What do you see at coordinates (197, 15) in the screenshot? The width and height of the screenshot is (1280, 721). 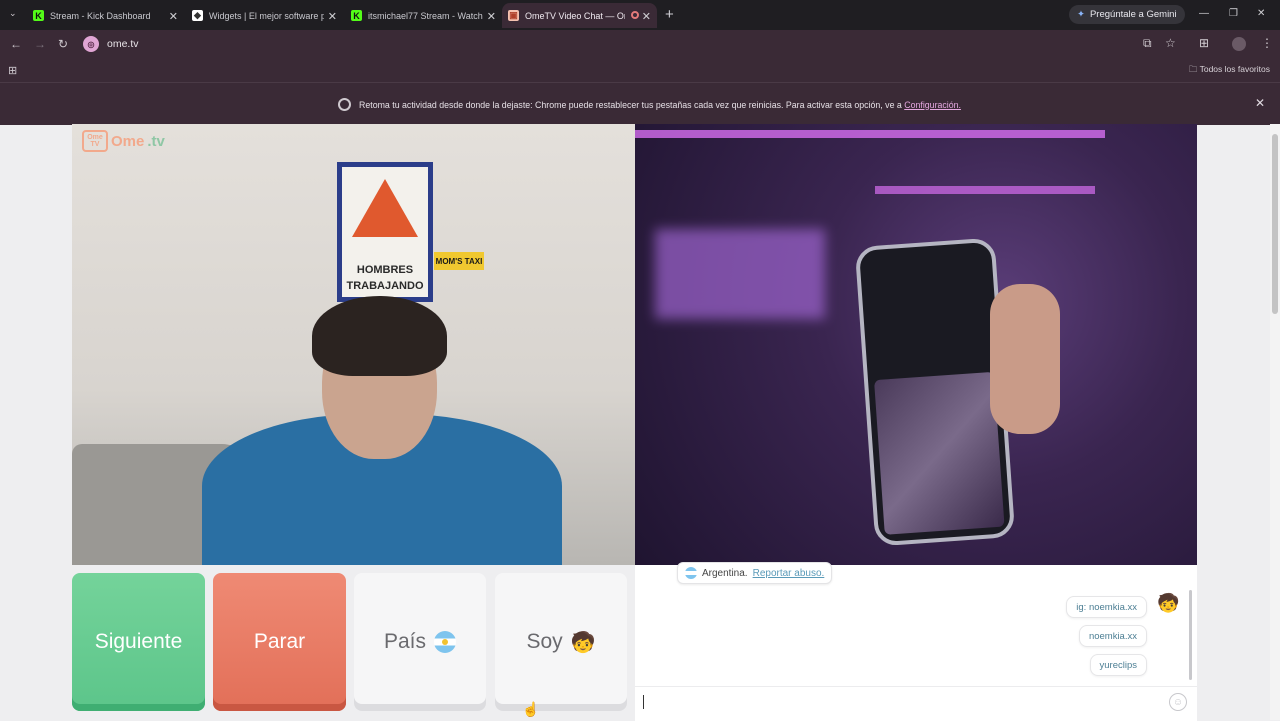 I see `widgets-icon: ◆` at bounding box center [197, 15].